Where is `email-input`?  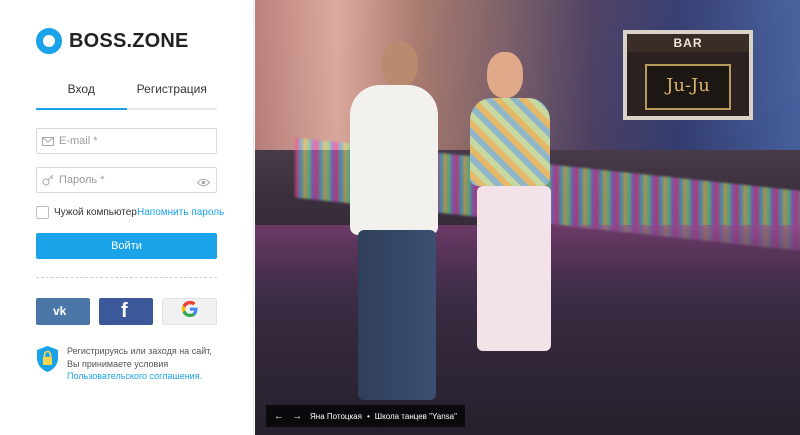 email-input is located at coordinates (124, 141).